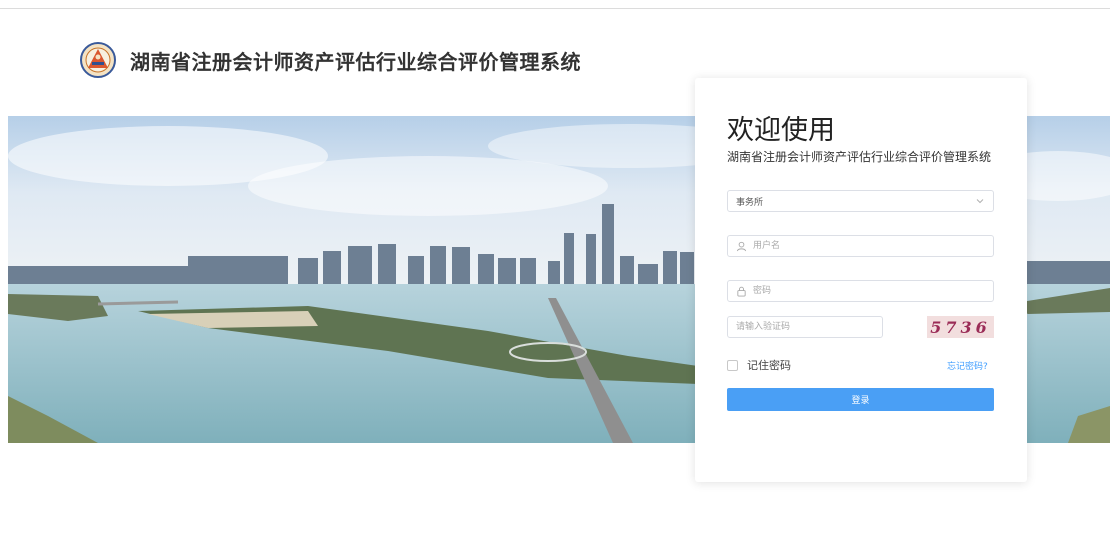 This screenshot has height=544, width=1110. I want to click on welcome-heading: 欢迎使用, so click(781, 130).